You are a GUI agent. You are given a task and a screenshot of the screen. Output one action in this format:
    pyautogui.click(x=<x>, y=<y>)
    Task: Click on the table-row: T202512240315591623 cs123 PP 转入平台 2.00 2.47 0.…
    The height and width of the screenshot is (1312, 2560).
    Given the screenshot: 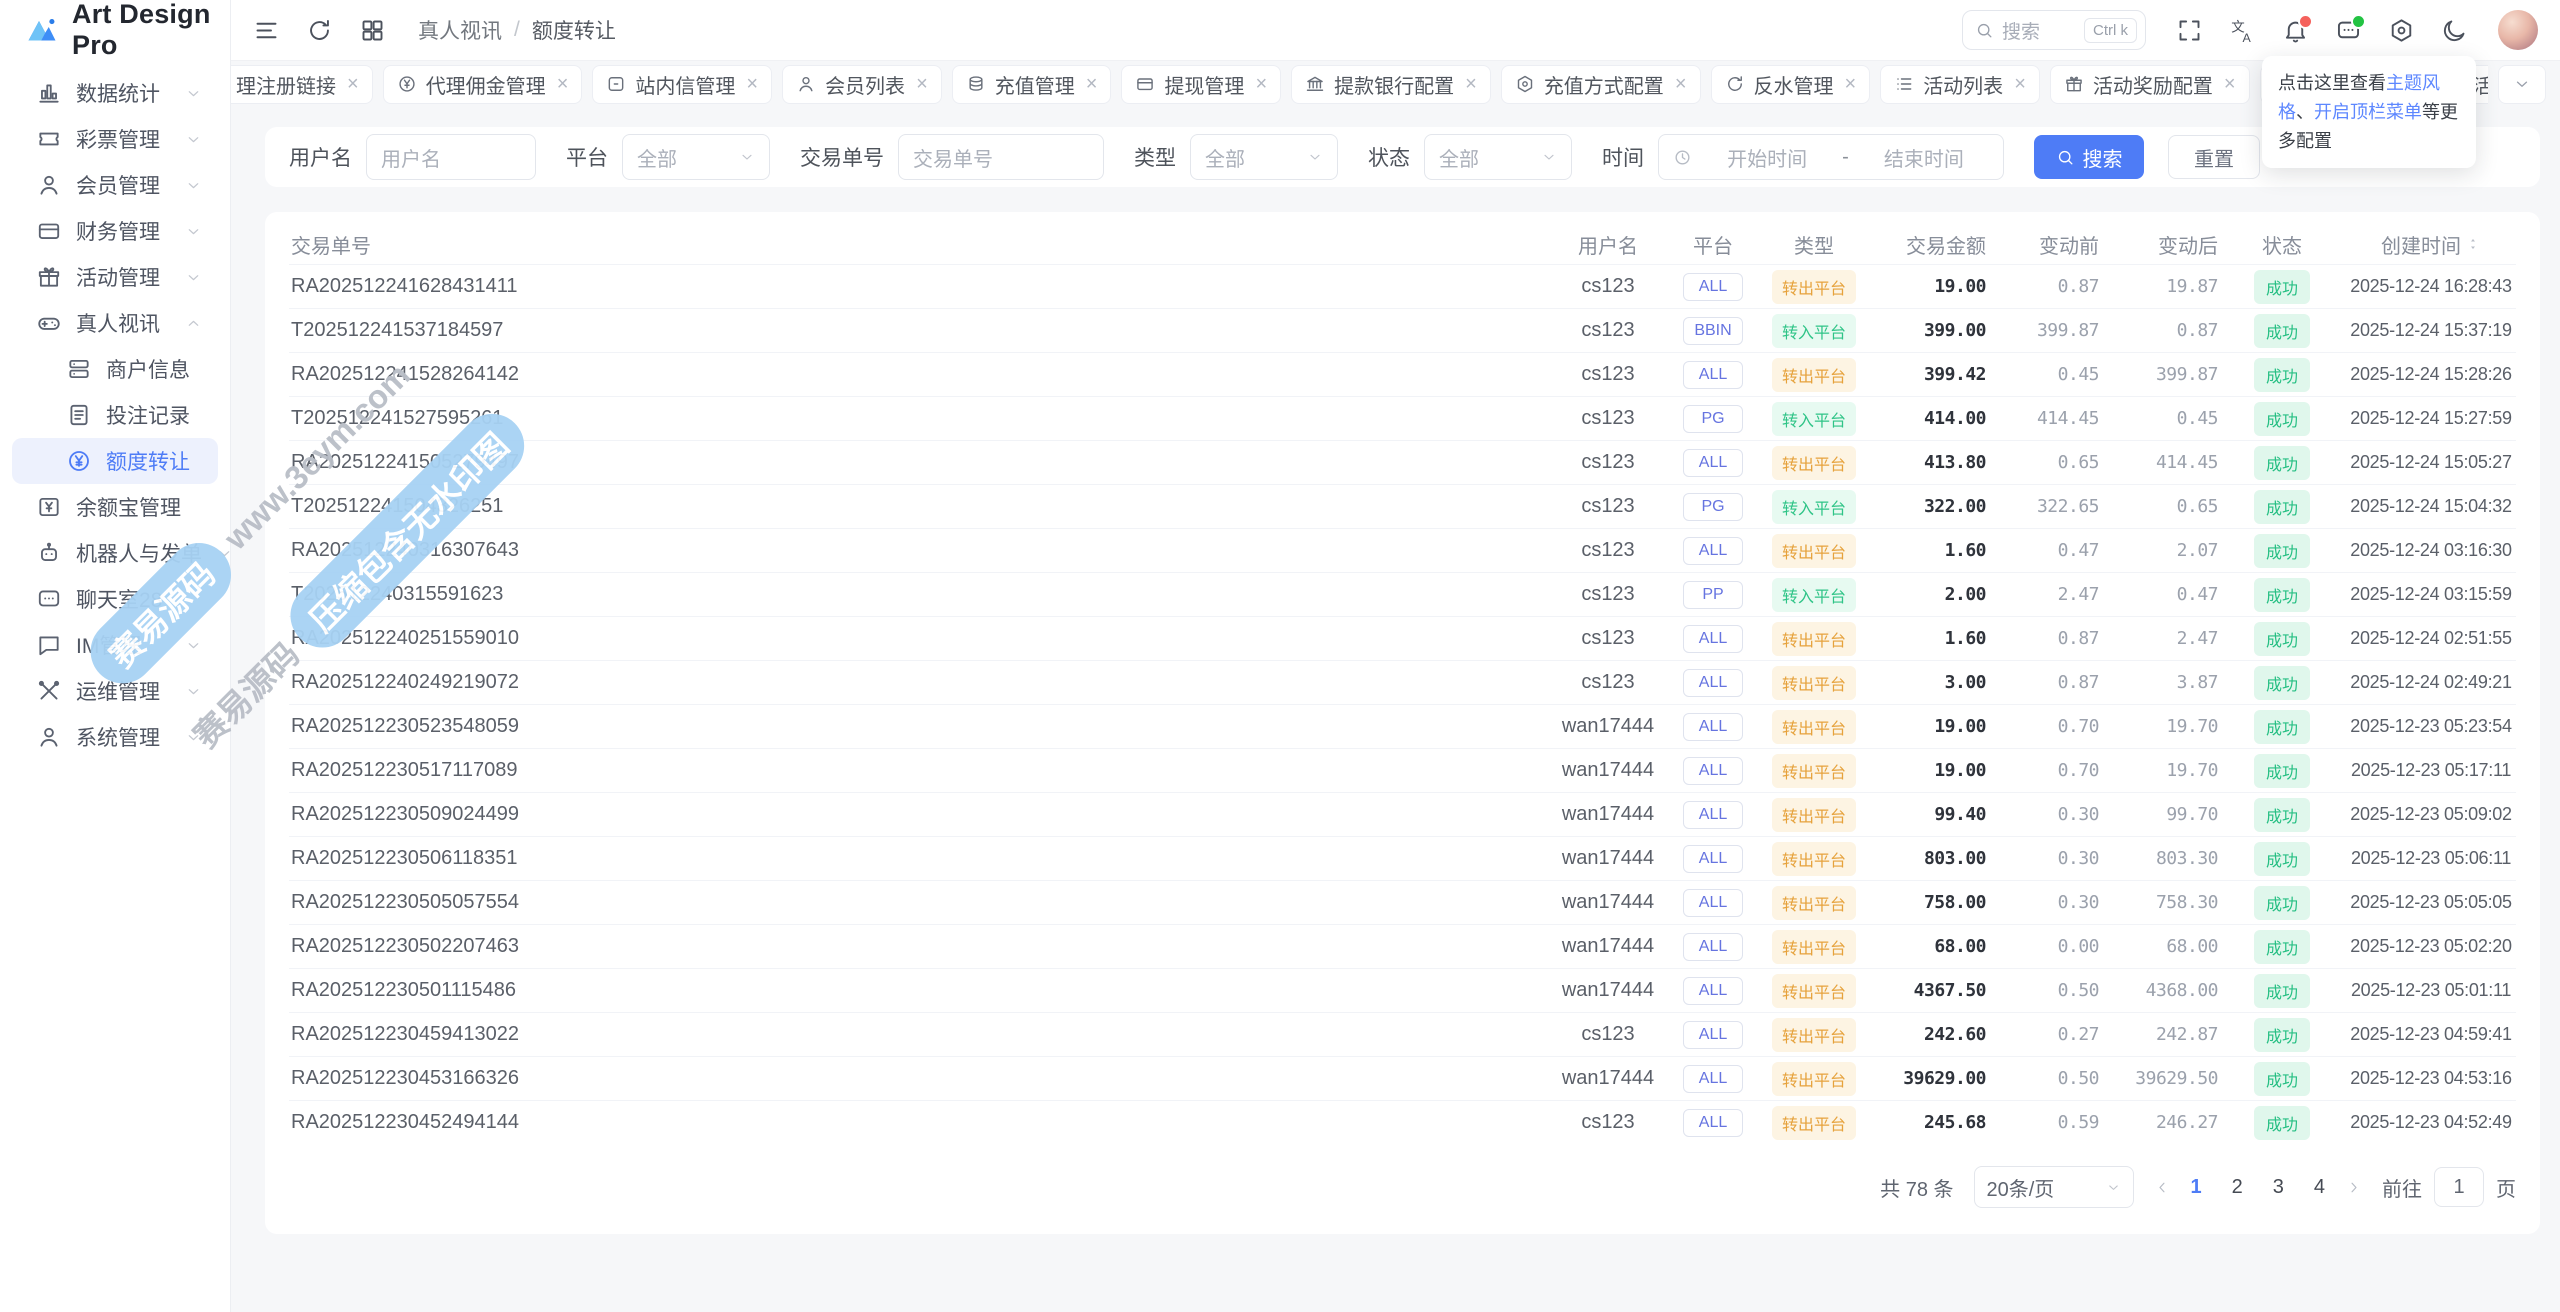 What is the action you would take?
    pyautogui.click(x=1402, y=594)
    